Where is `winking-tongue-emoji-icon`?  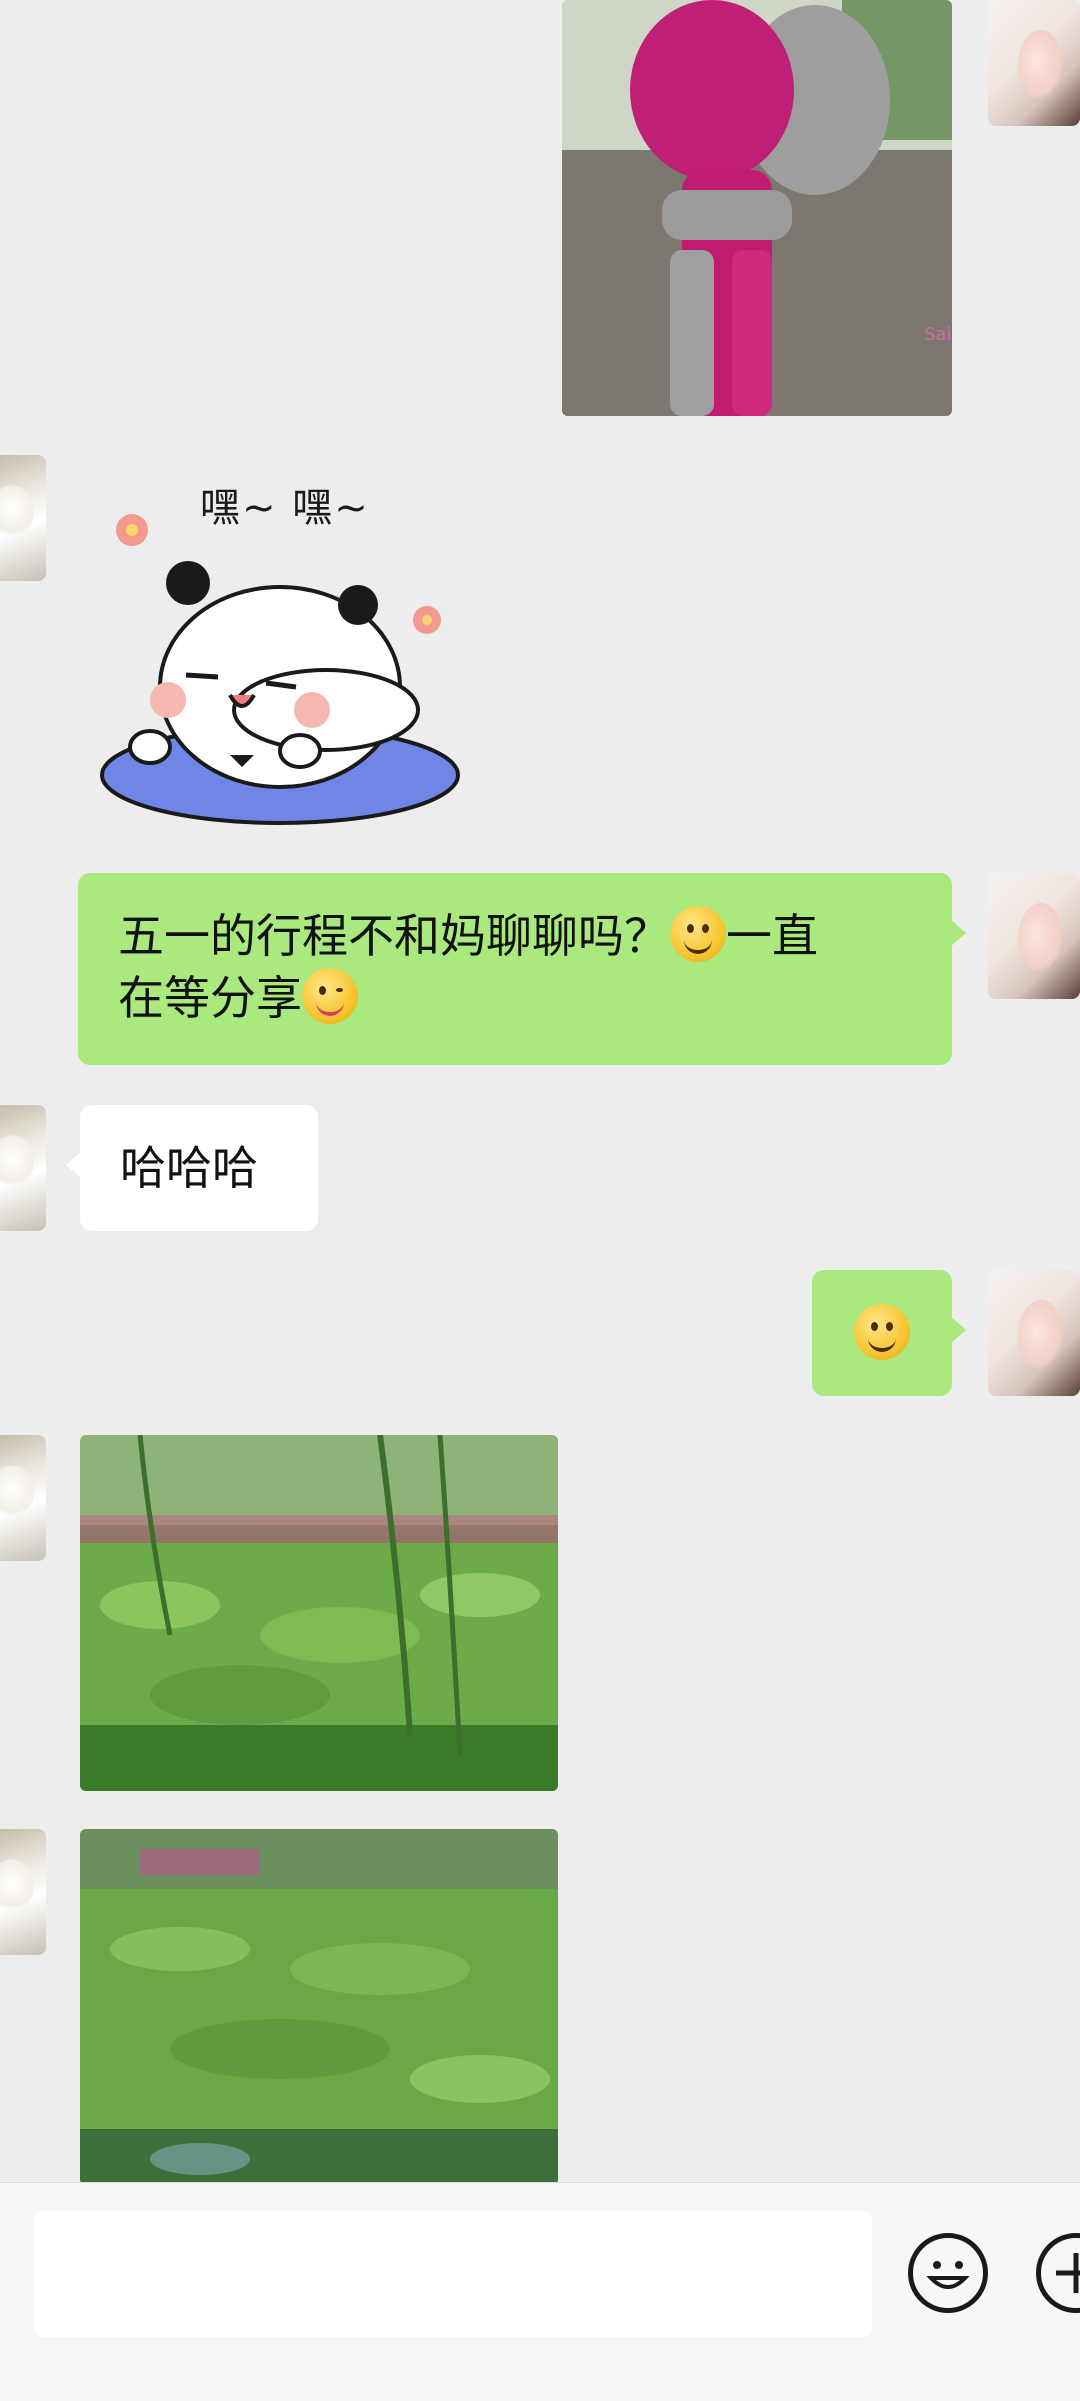
winking-tongue-emoji-icon is located at coordinates (330, 996).